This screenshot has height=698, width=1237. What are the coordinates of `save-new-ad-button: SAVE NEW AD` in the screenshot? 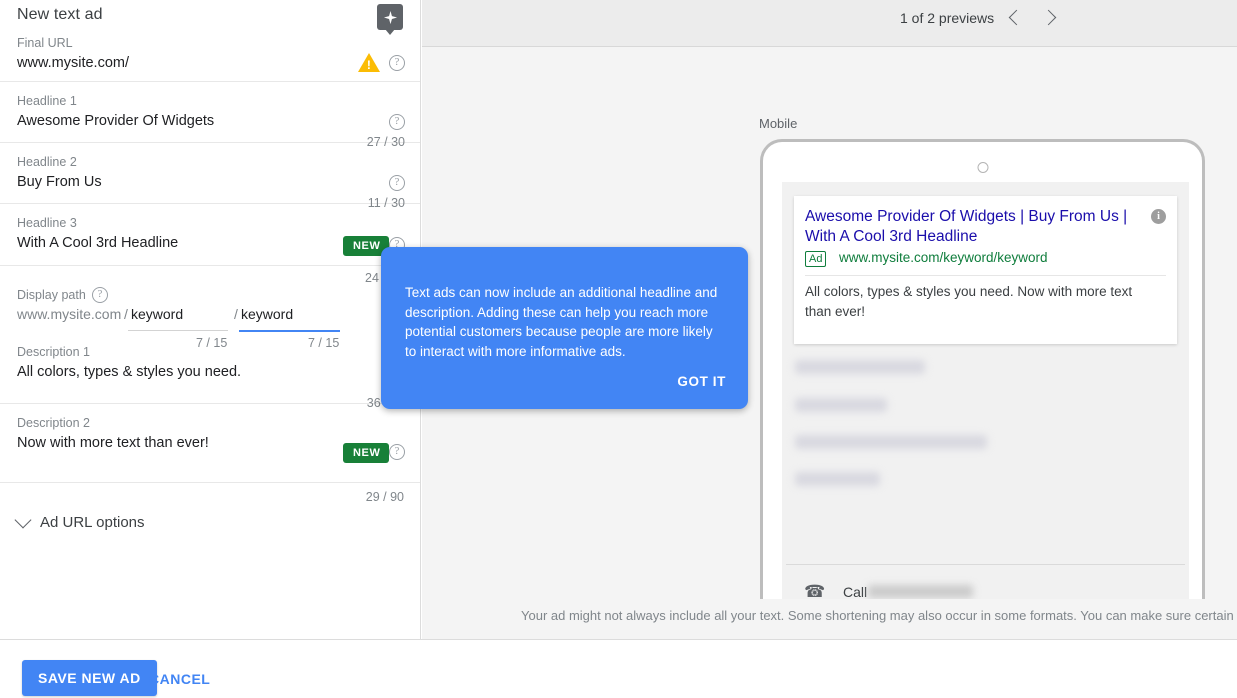 It's located at (89, 678).